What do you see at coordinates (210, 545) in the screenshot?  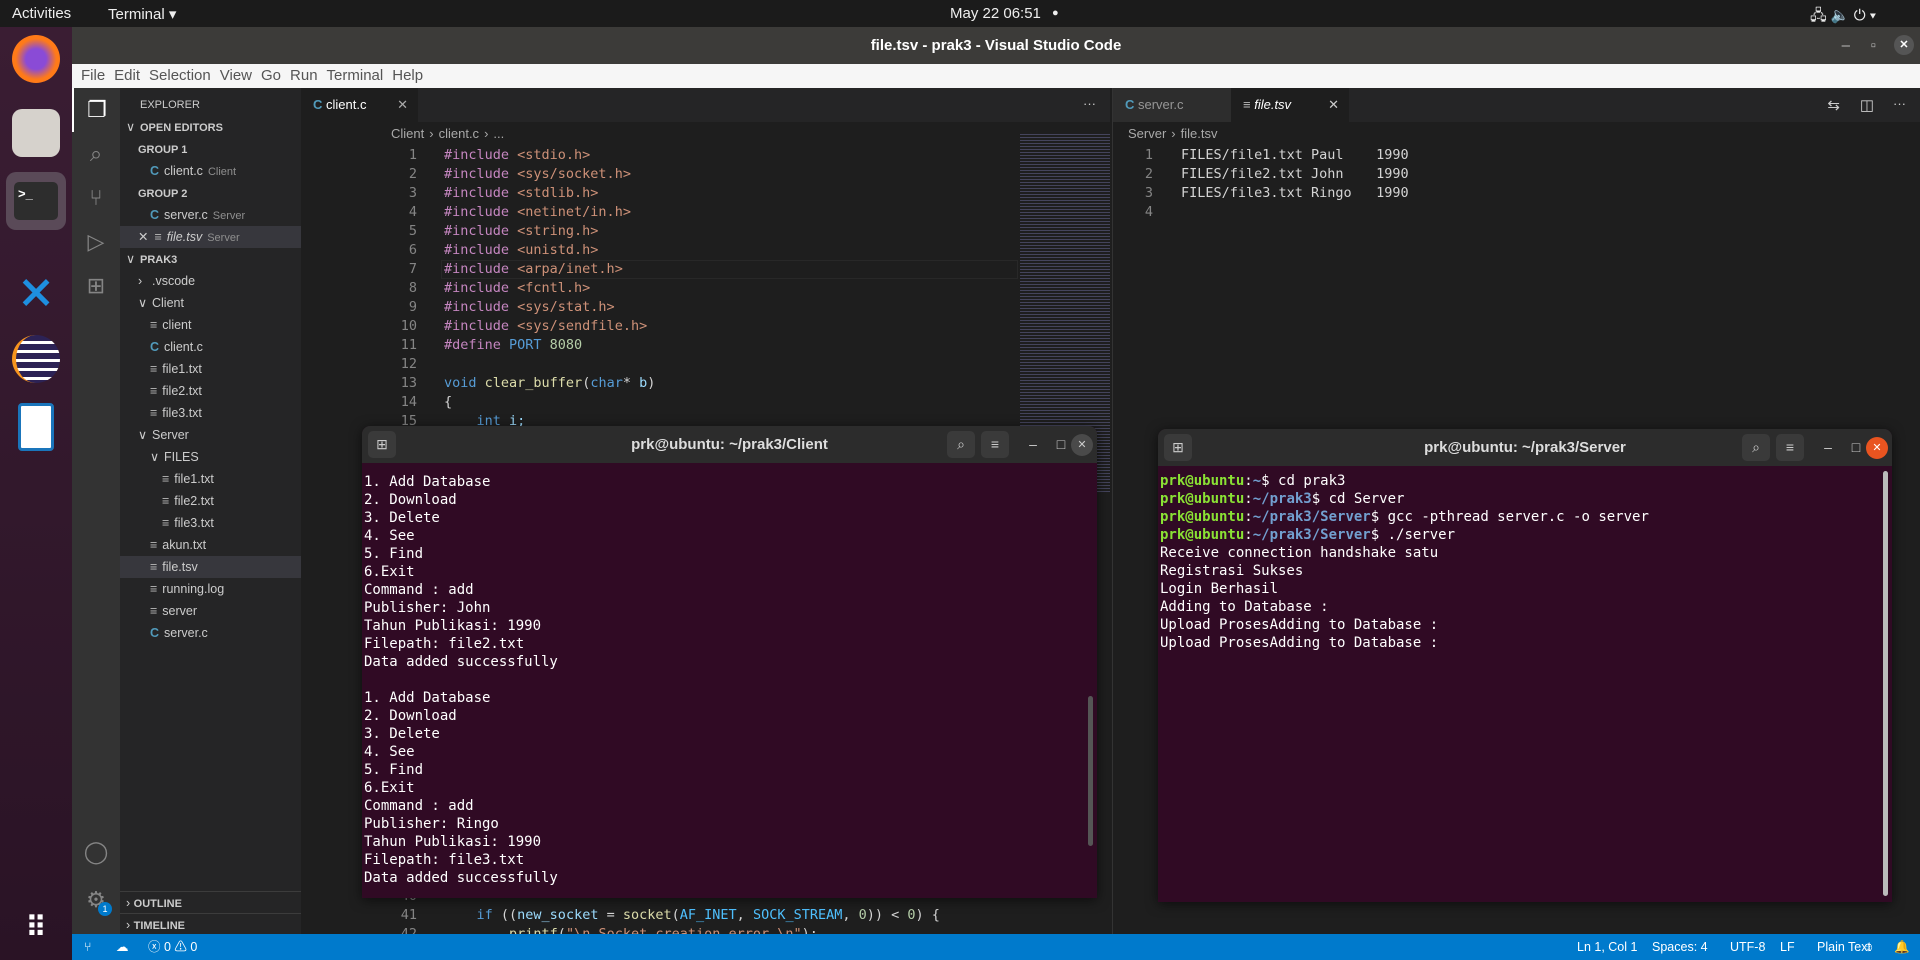 I see `sidebar-item: ≡ akun.txt` at bounding box center [210, 545].